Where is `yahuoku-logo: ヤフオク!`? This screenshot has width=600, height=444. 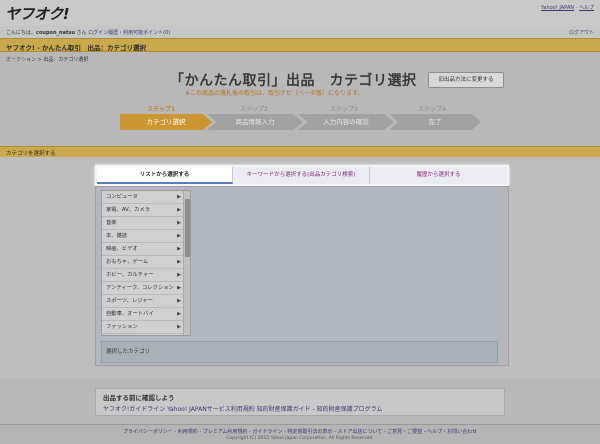
yahuoku-logo: ヤフオク! is located at coordinates (37, 13).